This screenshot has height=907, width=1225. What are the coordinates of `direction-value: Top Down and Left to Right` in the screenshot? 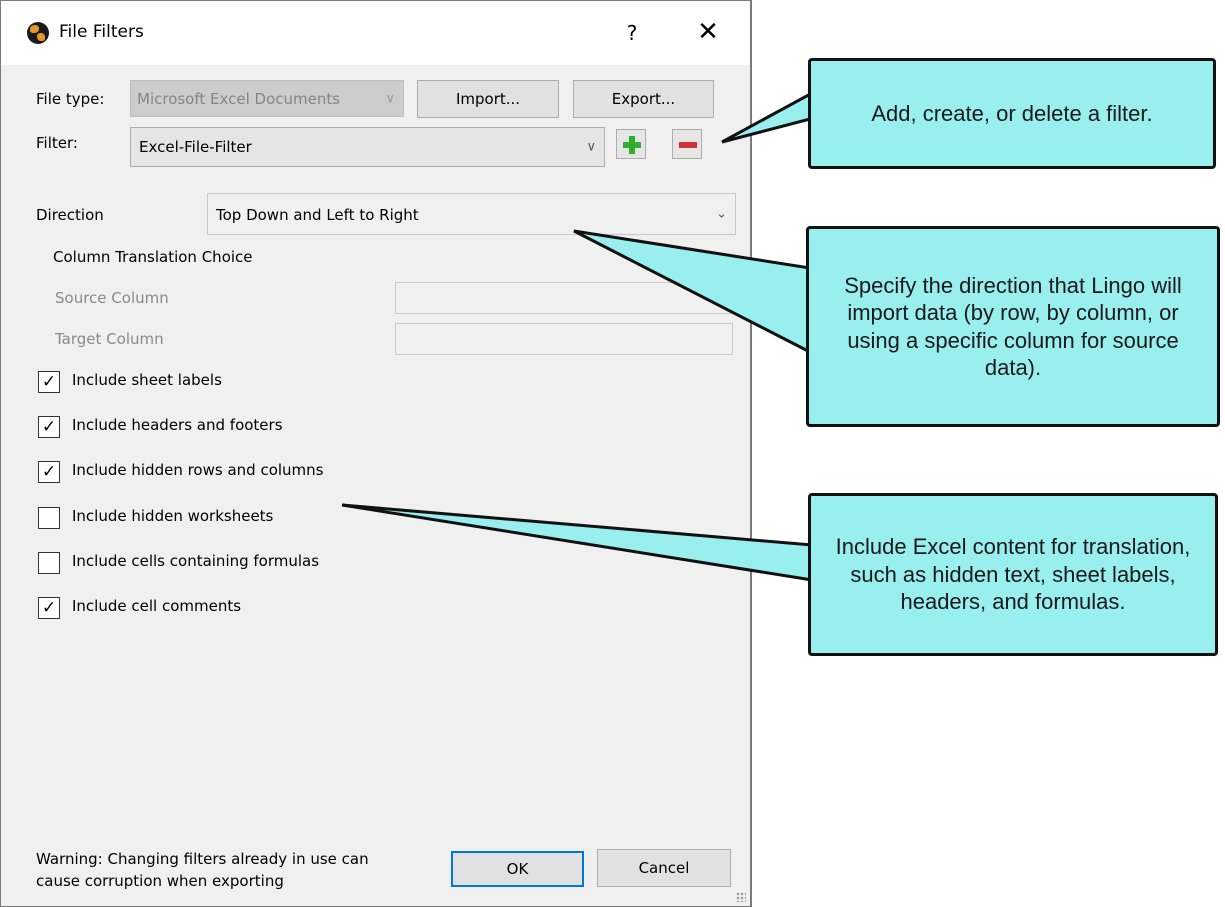 It's located at (317, 215).